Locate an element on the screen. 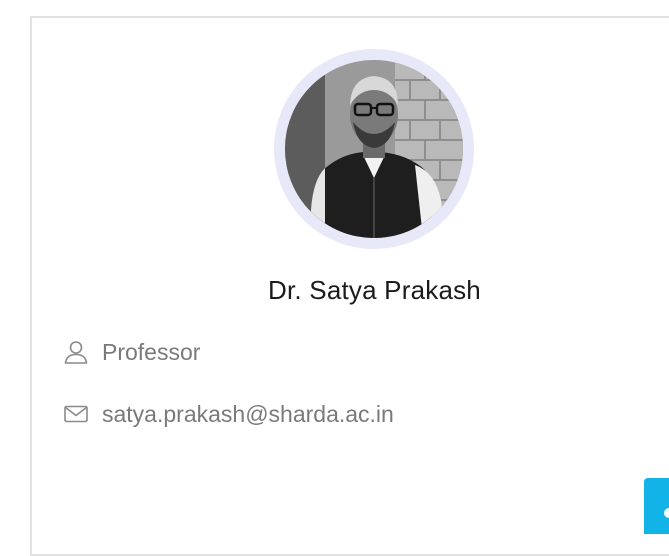 This screenshot has width=669, height=556. email-row: satya.prakash@sharda.ac.in is located at coordinates (228, 414).